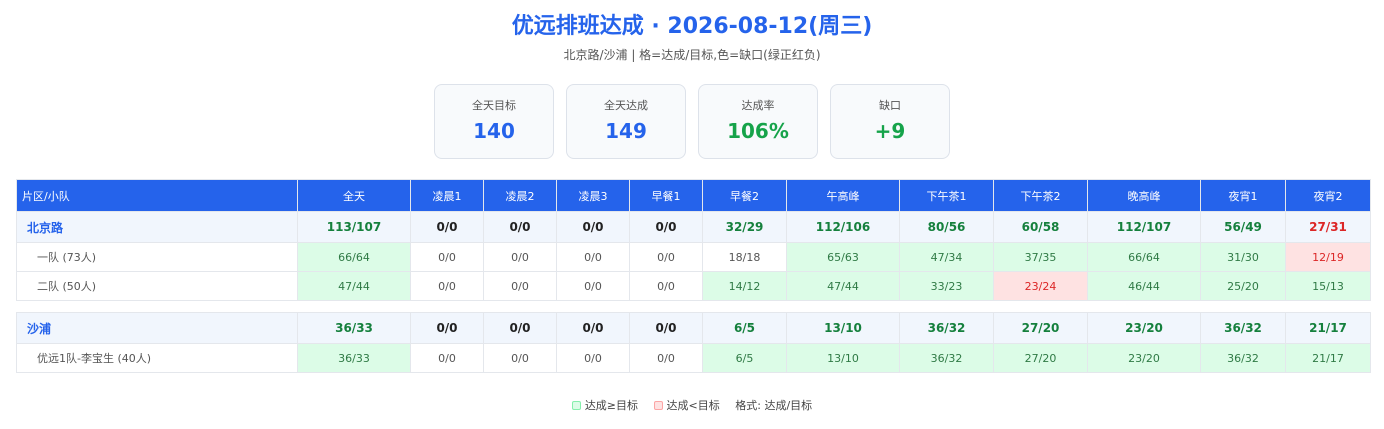 Image resolution: width=1384 pixels, height=429 pixels. What do you see at coordinates (354, 195) in the screenshot?
I see `column-header: 全天` at bounding box center [354, 195].